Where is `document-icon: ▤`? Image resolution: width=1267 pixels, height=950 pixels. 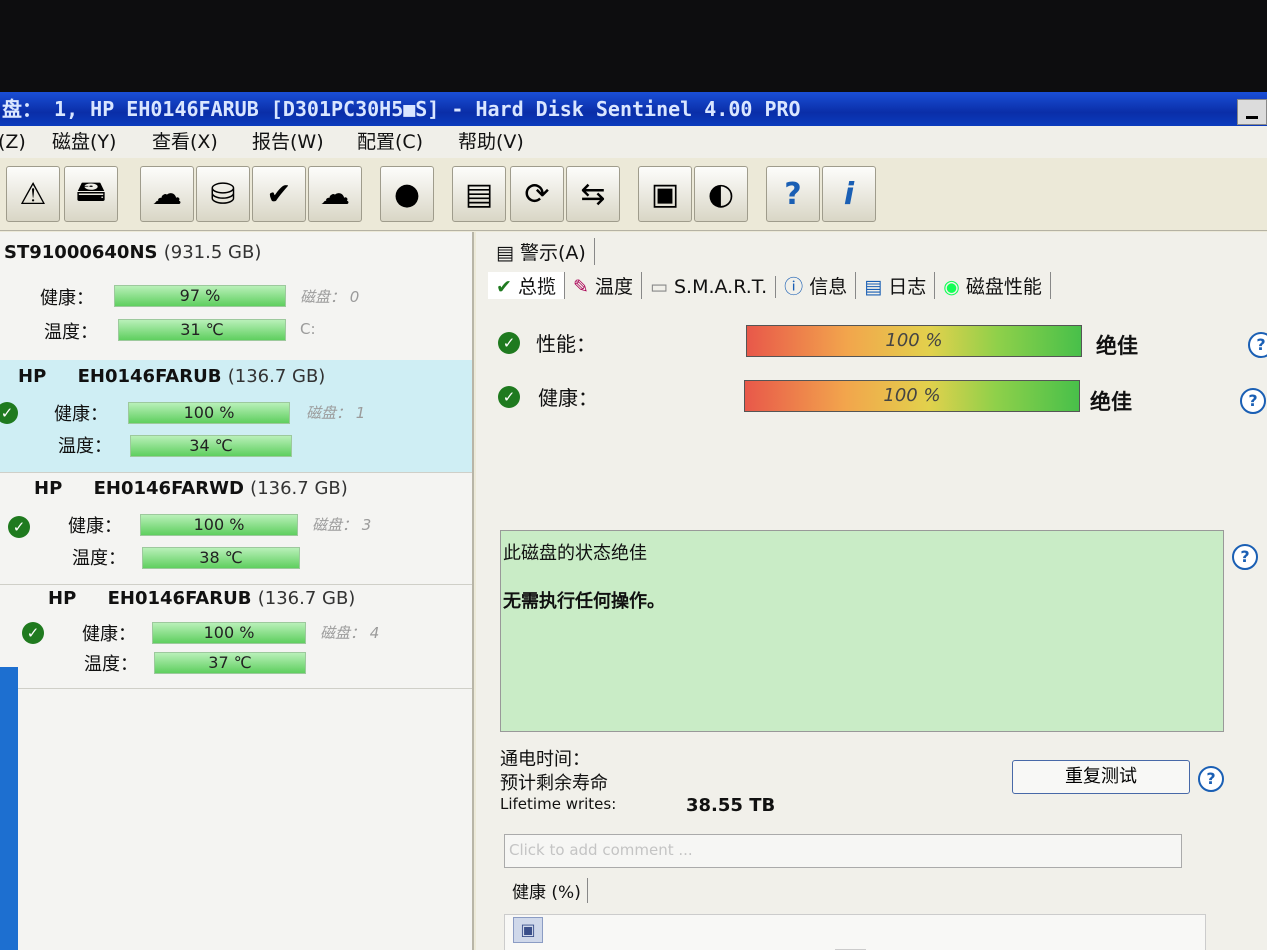 document-icon: ▤ is located at coordinates (479, 194).